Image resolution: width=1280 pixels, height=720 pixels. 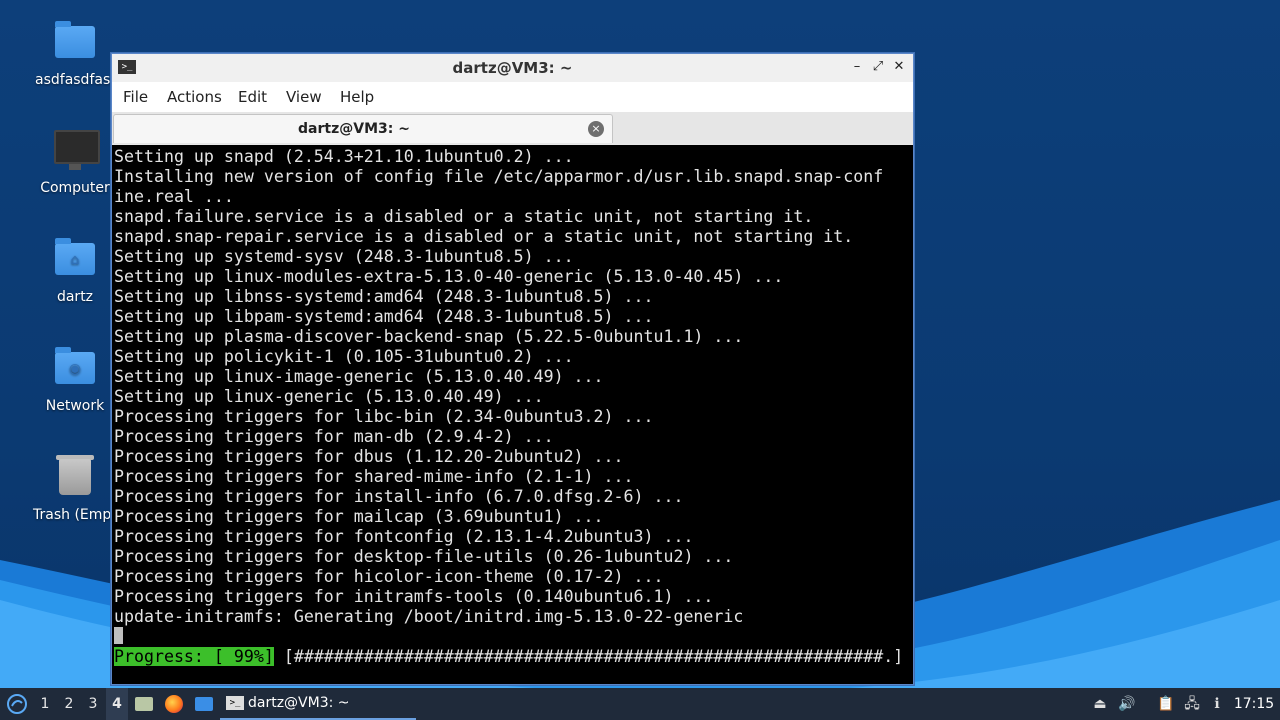 I want to click on files-launcher, so click(x=144, y=704).